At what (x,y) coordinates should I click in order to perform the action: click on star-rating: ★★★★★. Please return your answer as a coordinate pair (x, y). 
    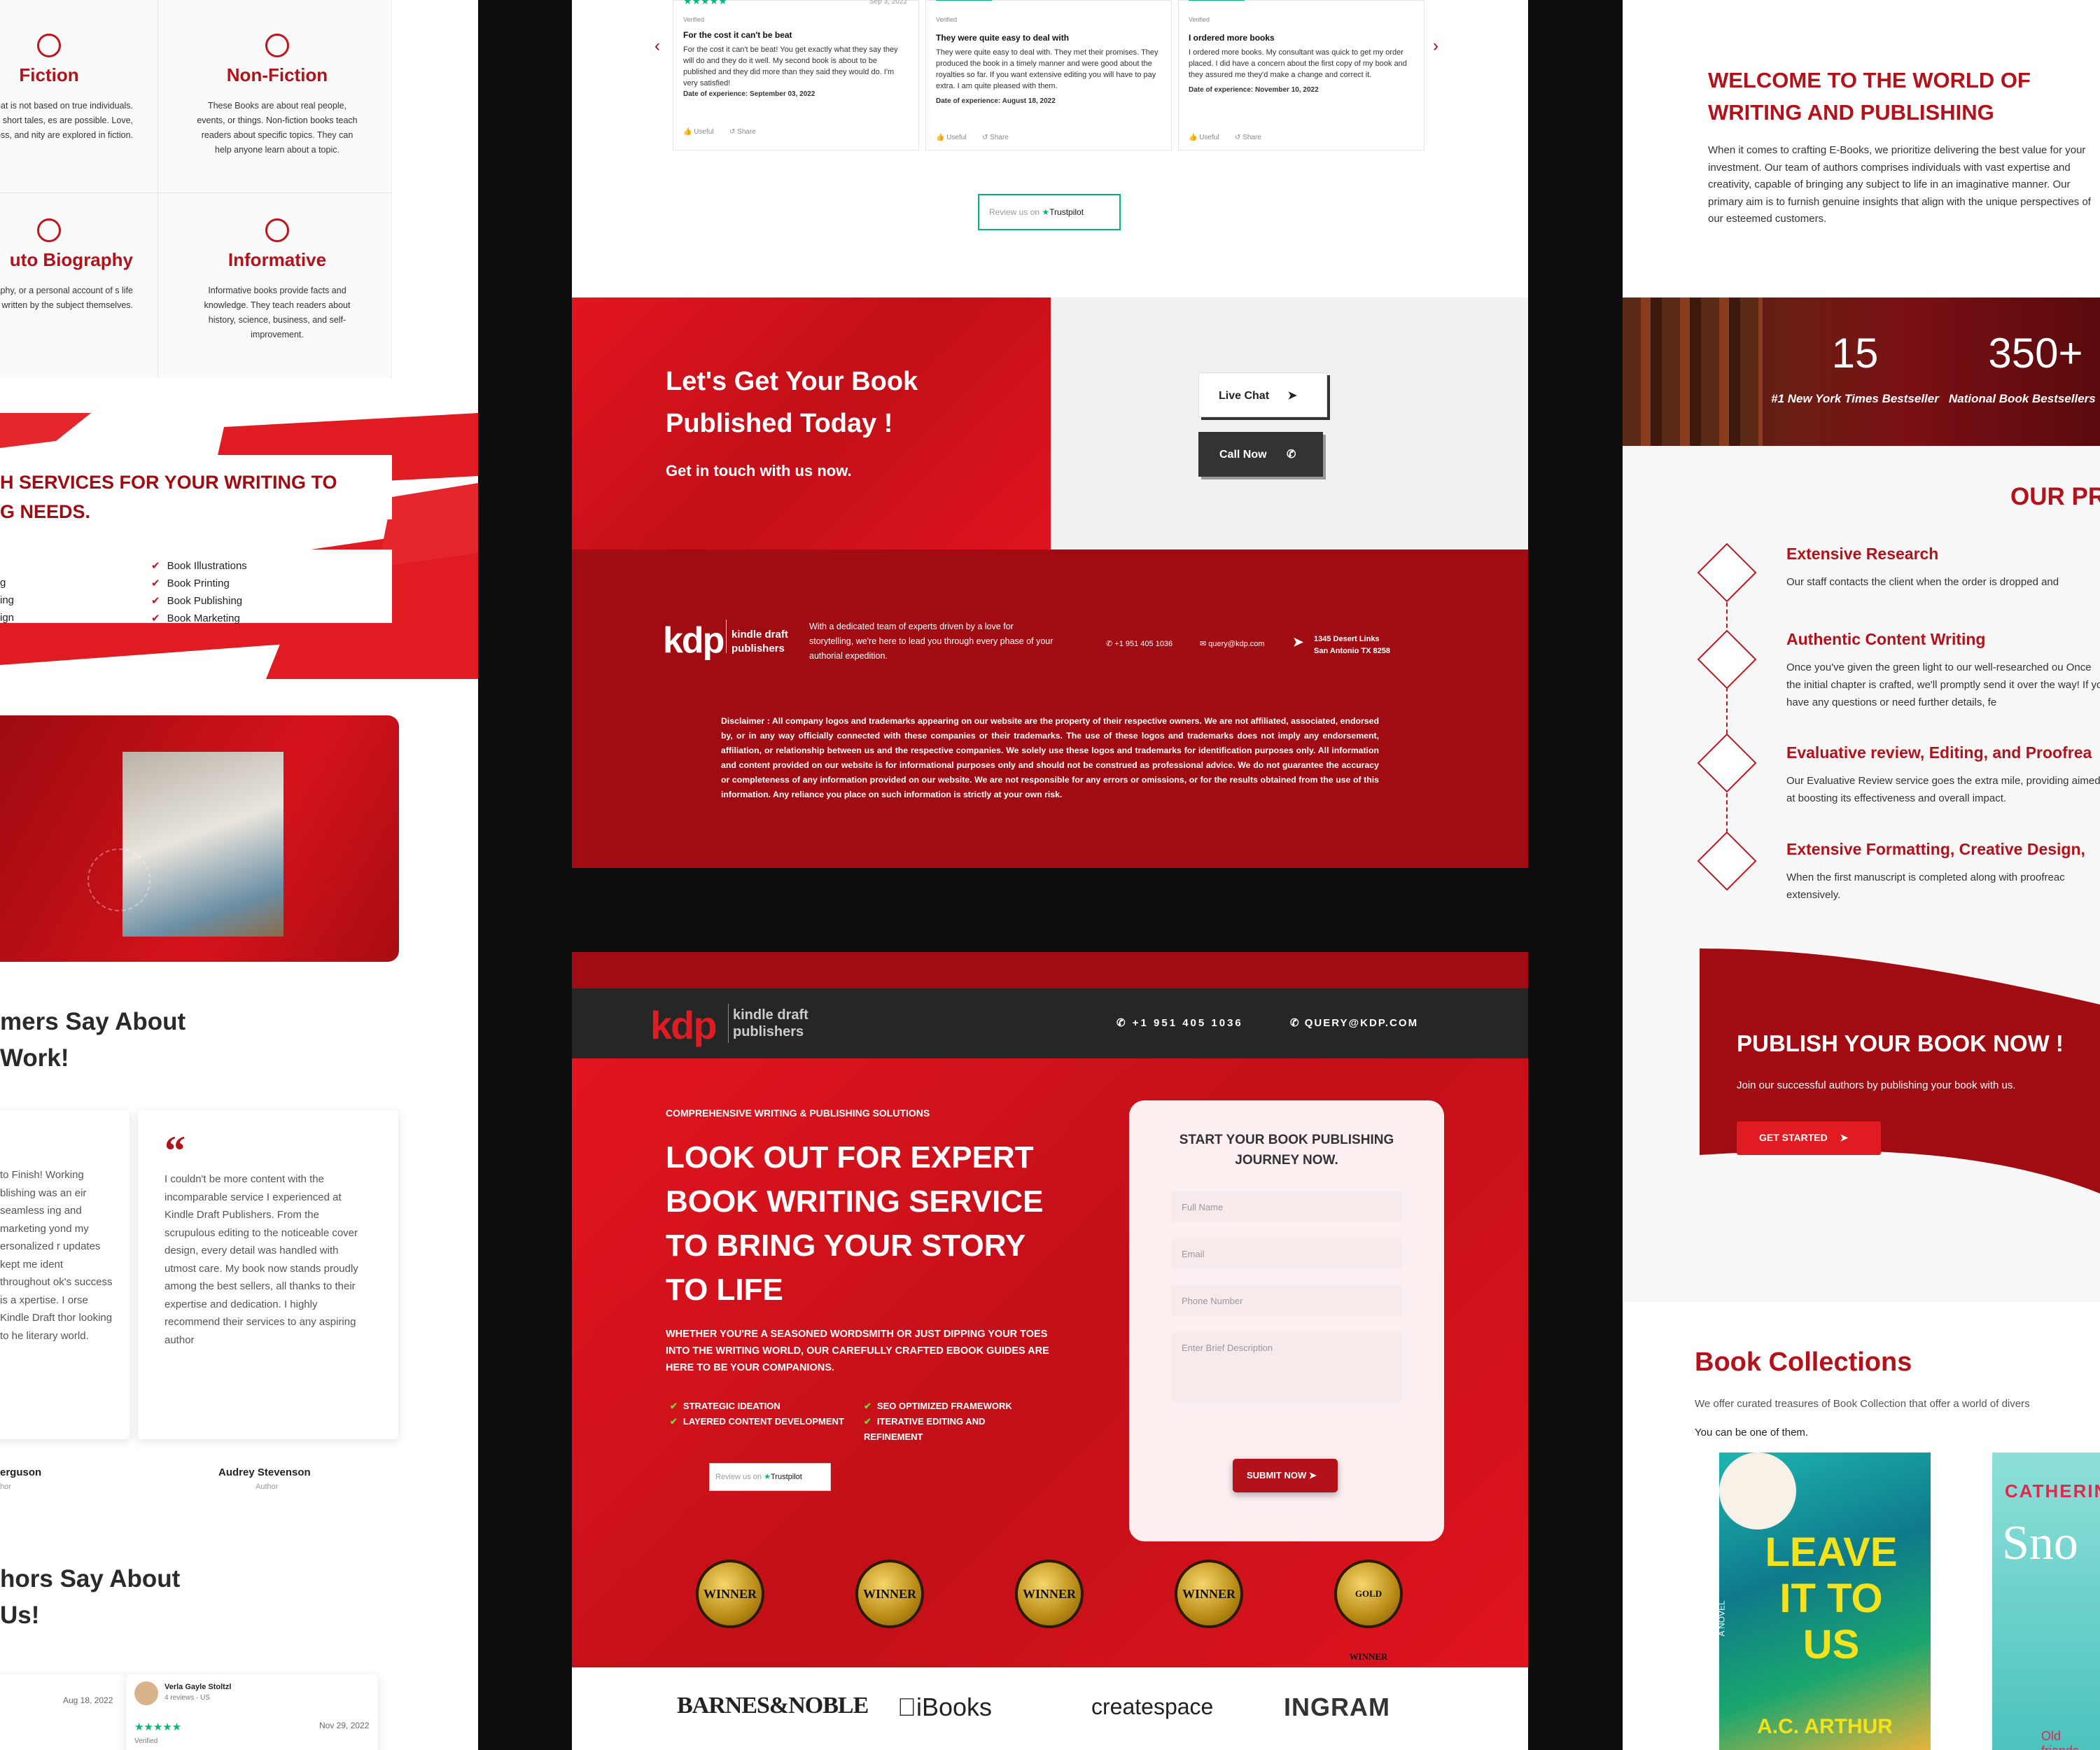
    Looking at the image, I should click on (158, 1727).